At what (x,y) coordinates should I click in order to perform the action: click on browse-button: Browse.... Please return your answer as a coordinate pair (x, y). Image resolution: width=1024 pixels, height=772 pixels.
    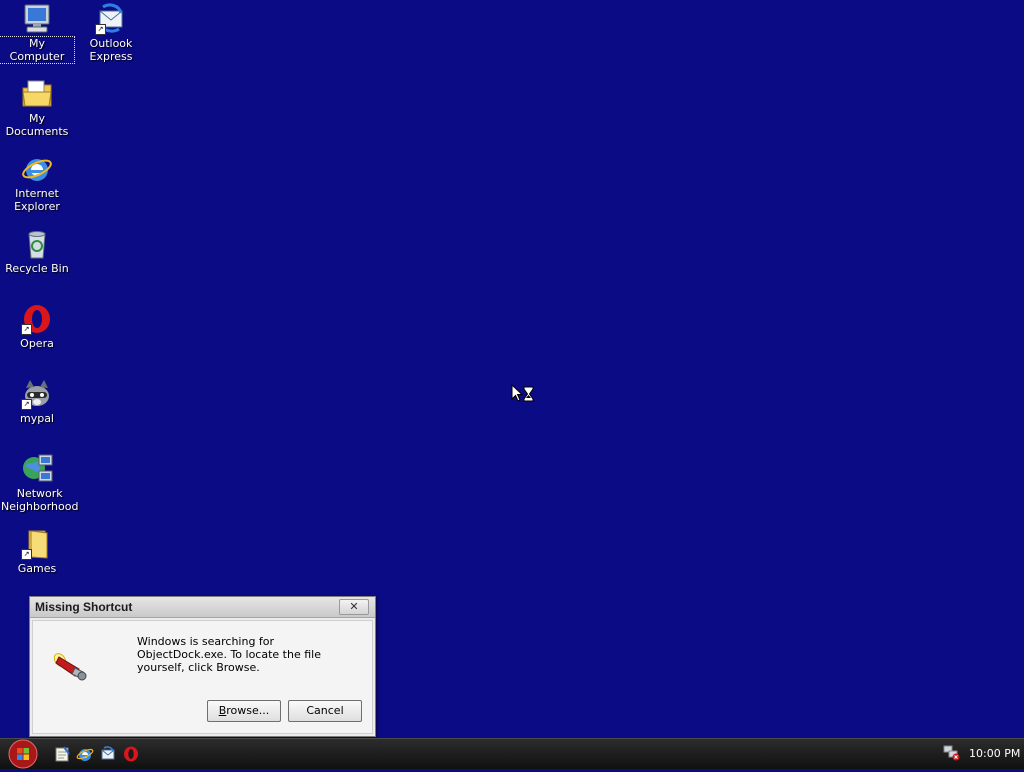
    Looking at the image, I should click on (244, 711).